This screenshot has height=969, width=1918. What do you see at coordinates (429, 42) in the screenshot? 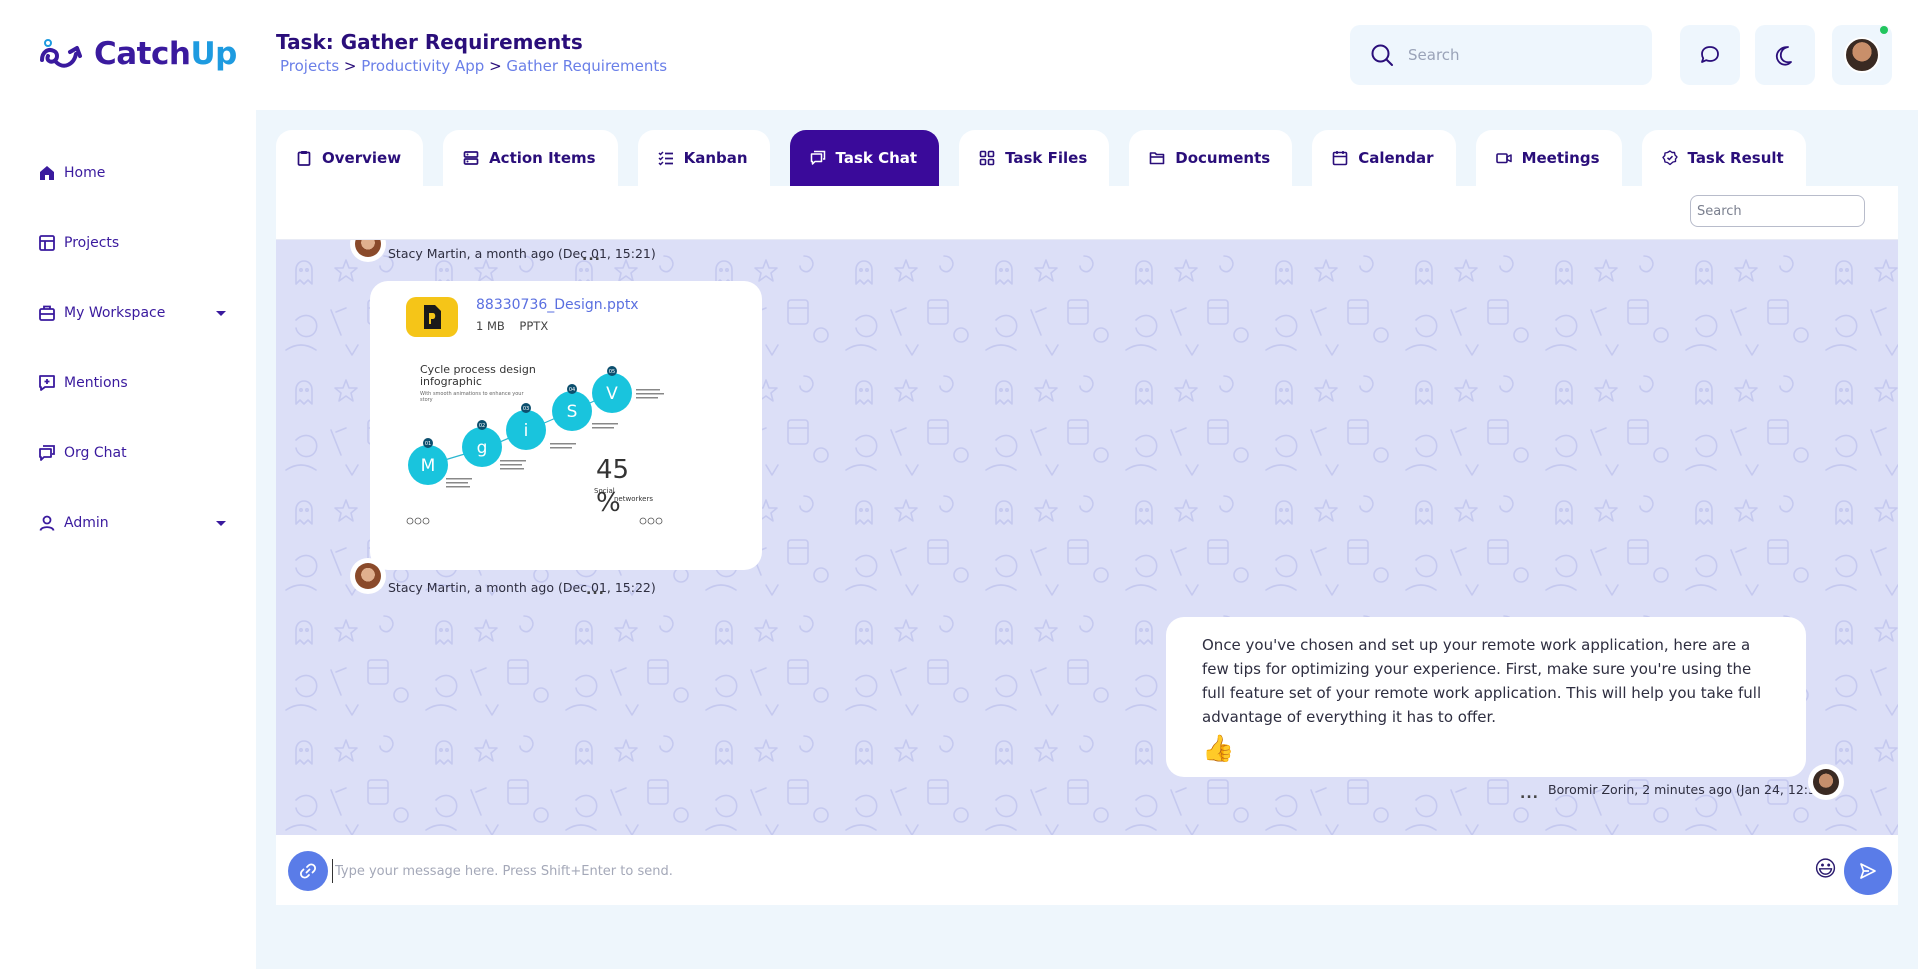
I see `page-title: Task: Gather Requirements` at bounding box center [429, 42].